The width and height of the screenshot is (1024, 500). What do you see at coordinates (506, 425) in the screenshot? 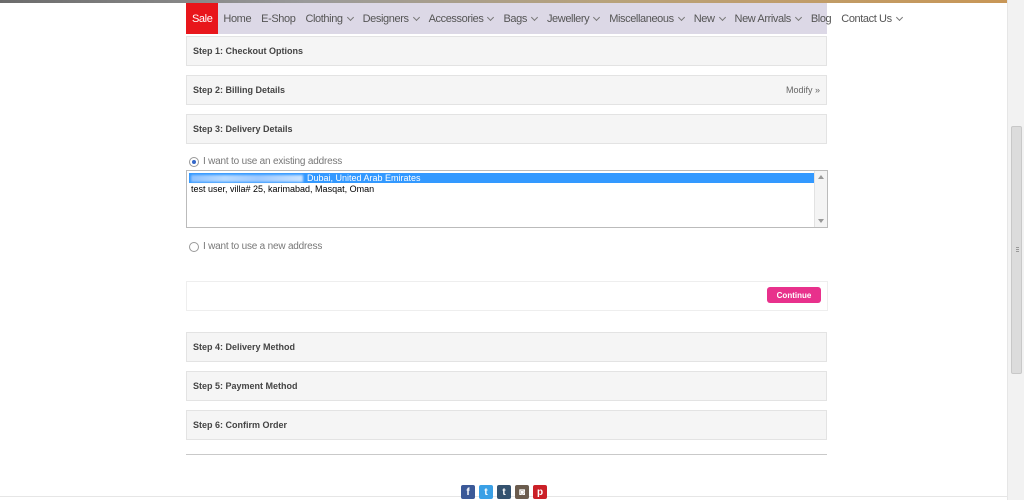
I see `step6-panel: Step 6: Confirm Order` at bounding box center [506, 425].